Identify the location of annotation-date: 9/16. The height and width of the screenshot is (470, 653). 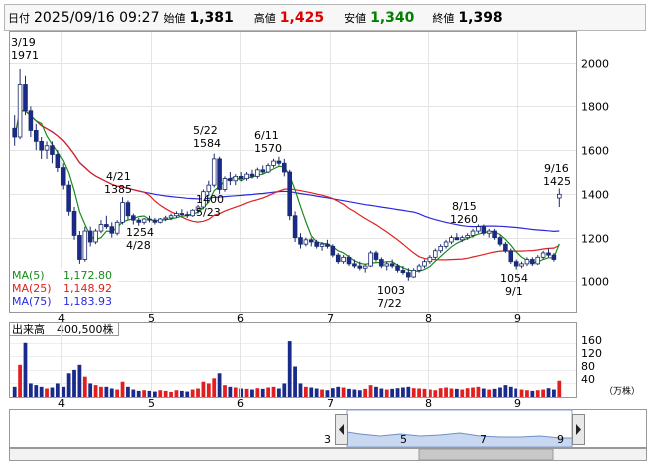
(556, 168).